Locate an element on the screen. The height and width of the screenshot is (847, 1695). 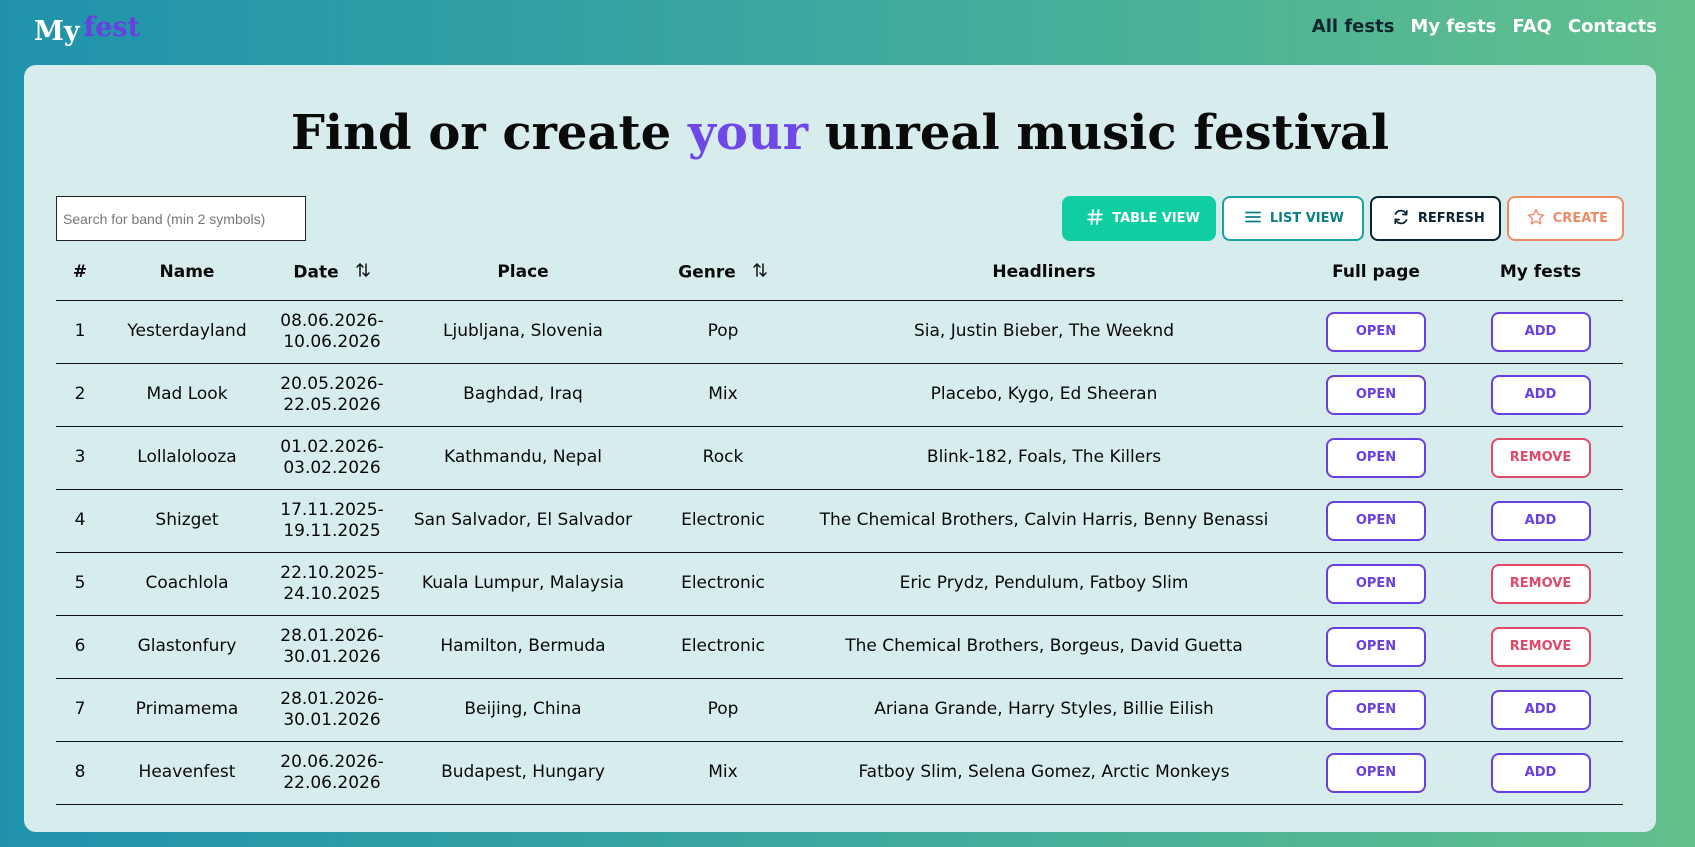
fest-name: Yesterdayland is located at coordinates (187, 332).